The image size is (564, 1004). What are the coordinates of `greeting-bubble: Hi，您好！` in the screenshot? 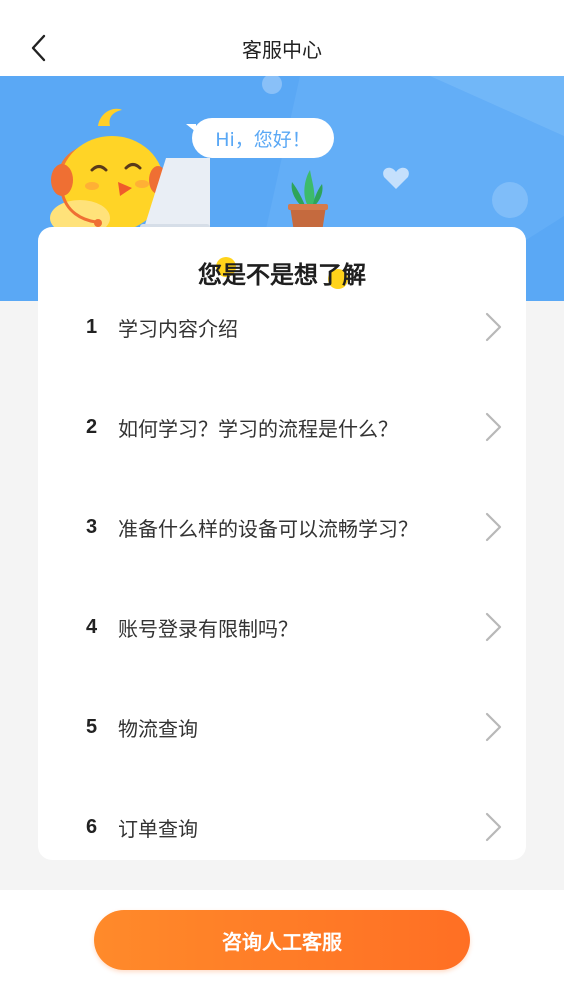 It's located at (260, 138).